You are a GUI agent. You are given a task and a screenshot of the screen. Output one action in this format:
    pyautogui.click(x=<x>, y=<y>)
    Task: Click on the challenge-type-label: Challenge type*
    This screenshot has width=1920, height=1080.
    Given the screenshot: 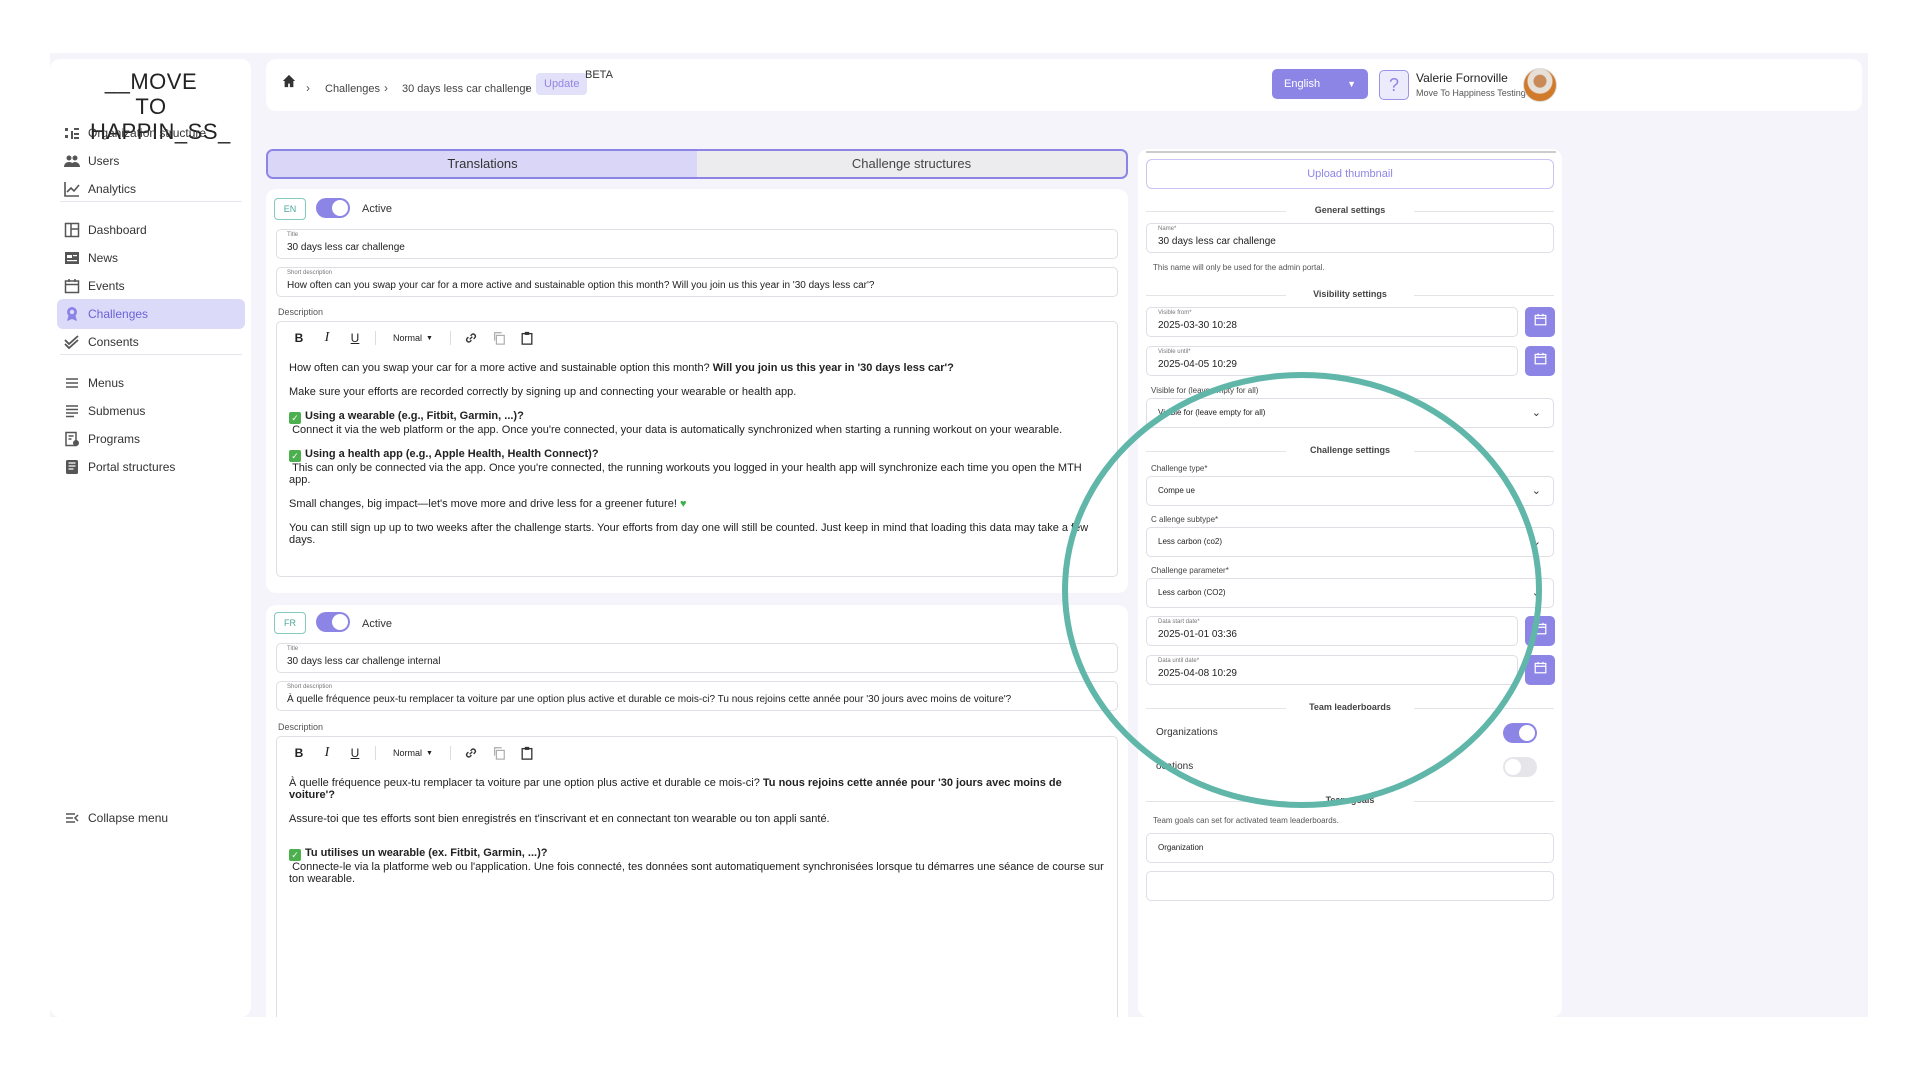 What is the action you would take?
    pyautogui.click(x=1179, y=468)
    